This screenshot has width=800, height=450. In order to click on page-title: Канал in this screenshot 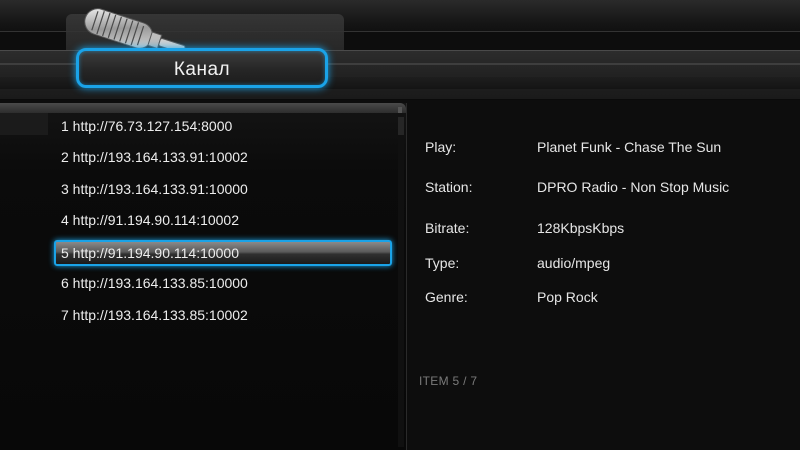, I will do `click(202, 69)`.